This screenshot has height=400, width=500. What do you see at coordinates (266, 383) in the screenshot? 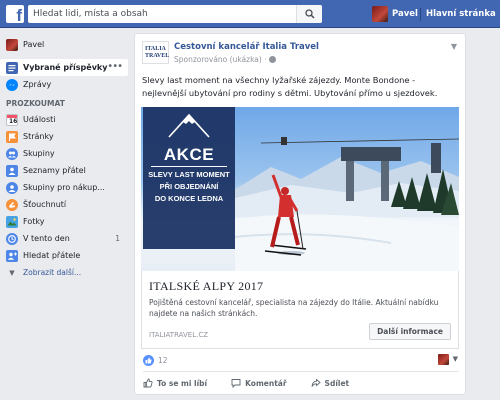
I see `comment-label: Komentář` at bounding box center [266, 383].